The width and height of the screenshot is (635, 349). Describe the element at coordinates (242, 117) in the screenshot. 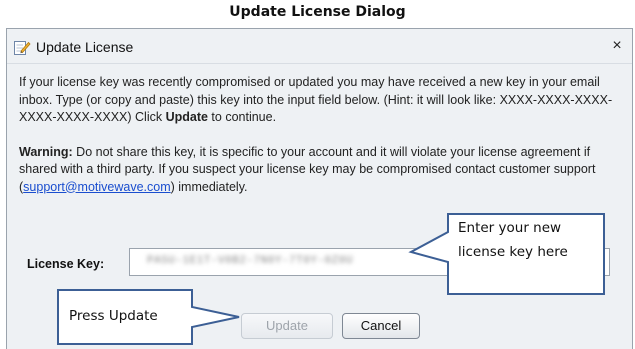

I see `intro-text-end: to continue.` at that location.